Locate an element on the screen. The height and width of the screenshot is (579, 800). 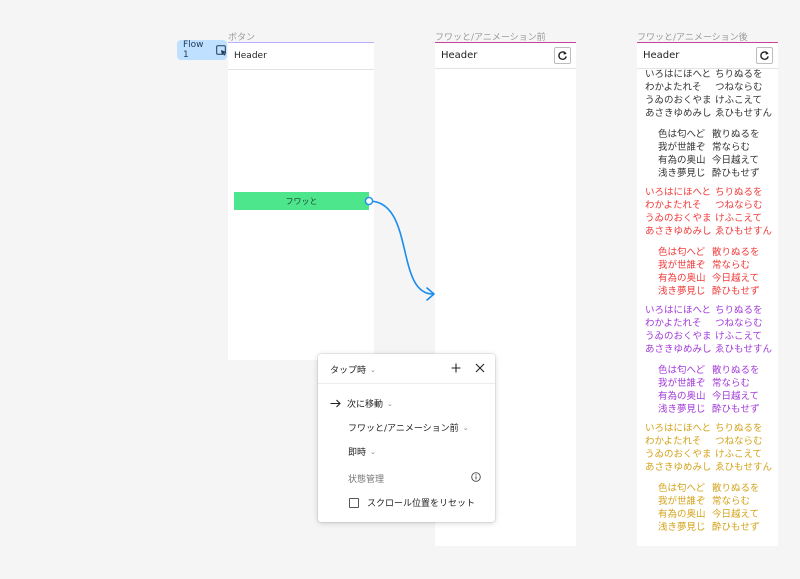
flow-start-tag: Flow 1 is located at coordinates (202, 50).